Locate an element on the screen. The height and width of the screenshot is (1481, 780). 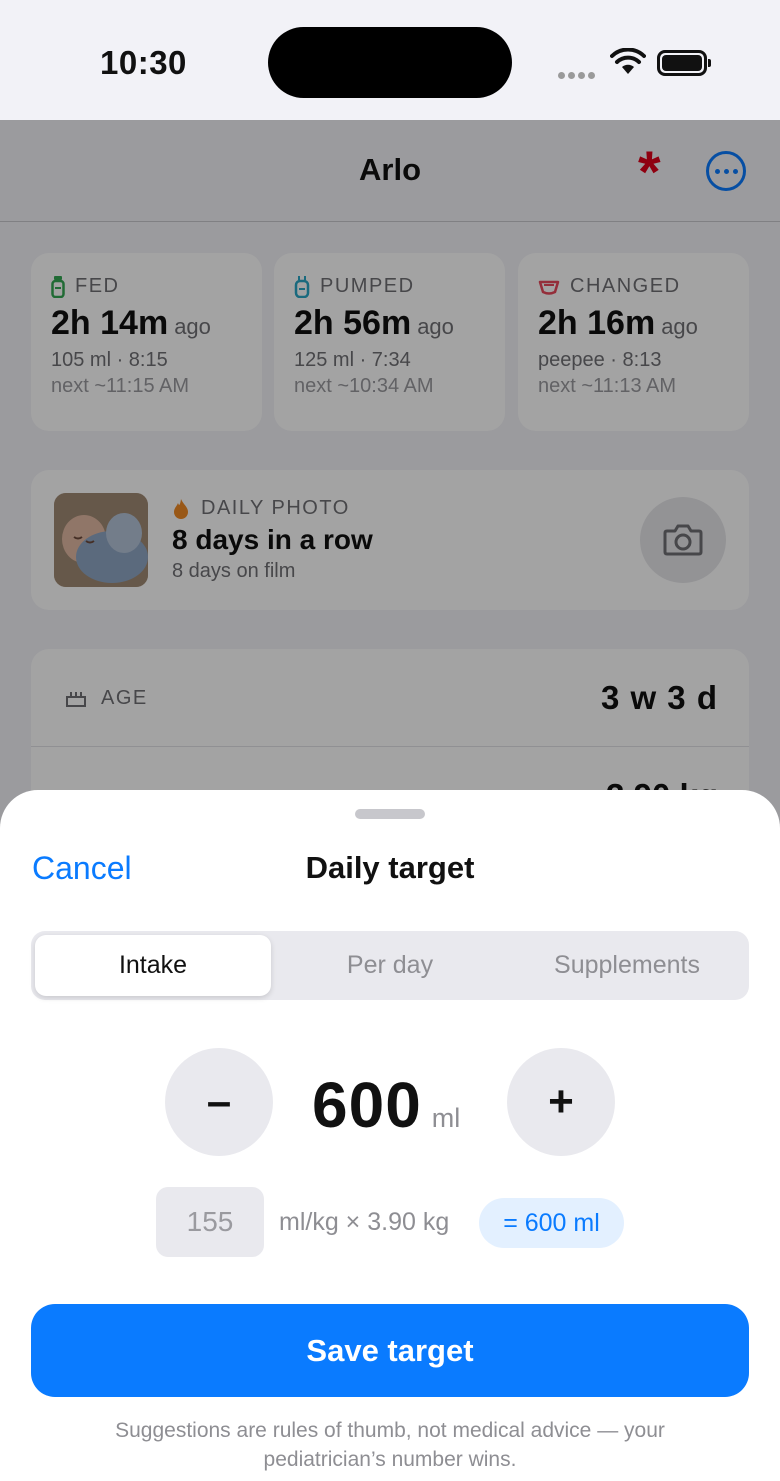
ml-per-kg-input: 155 is located at coordinates (210, 1222).